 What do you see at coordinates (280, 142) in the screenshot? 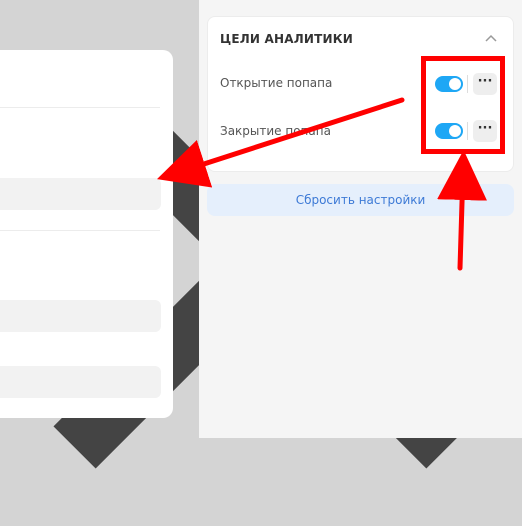
I see `annotation-arrow-left` at bounding box center [280, 142].